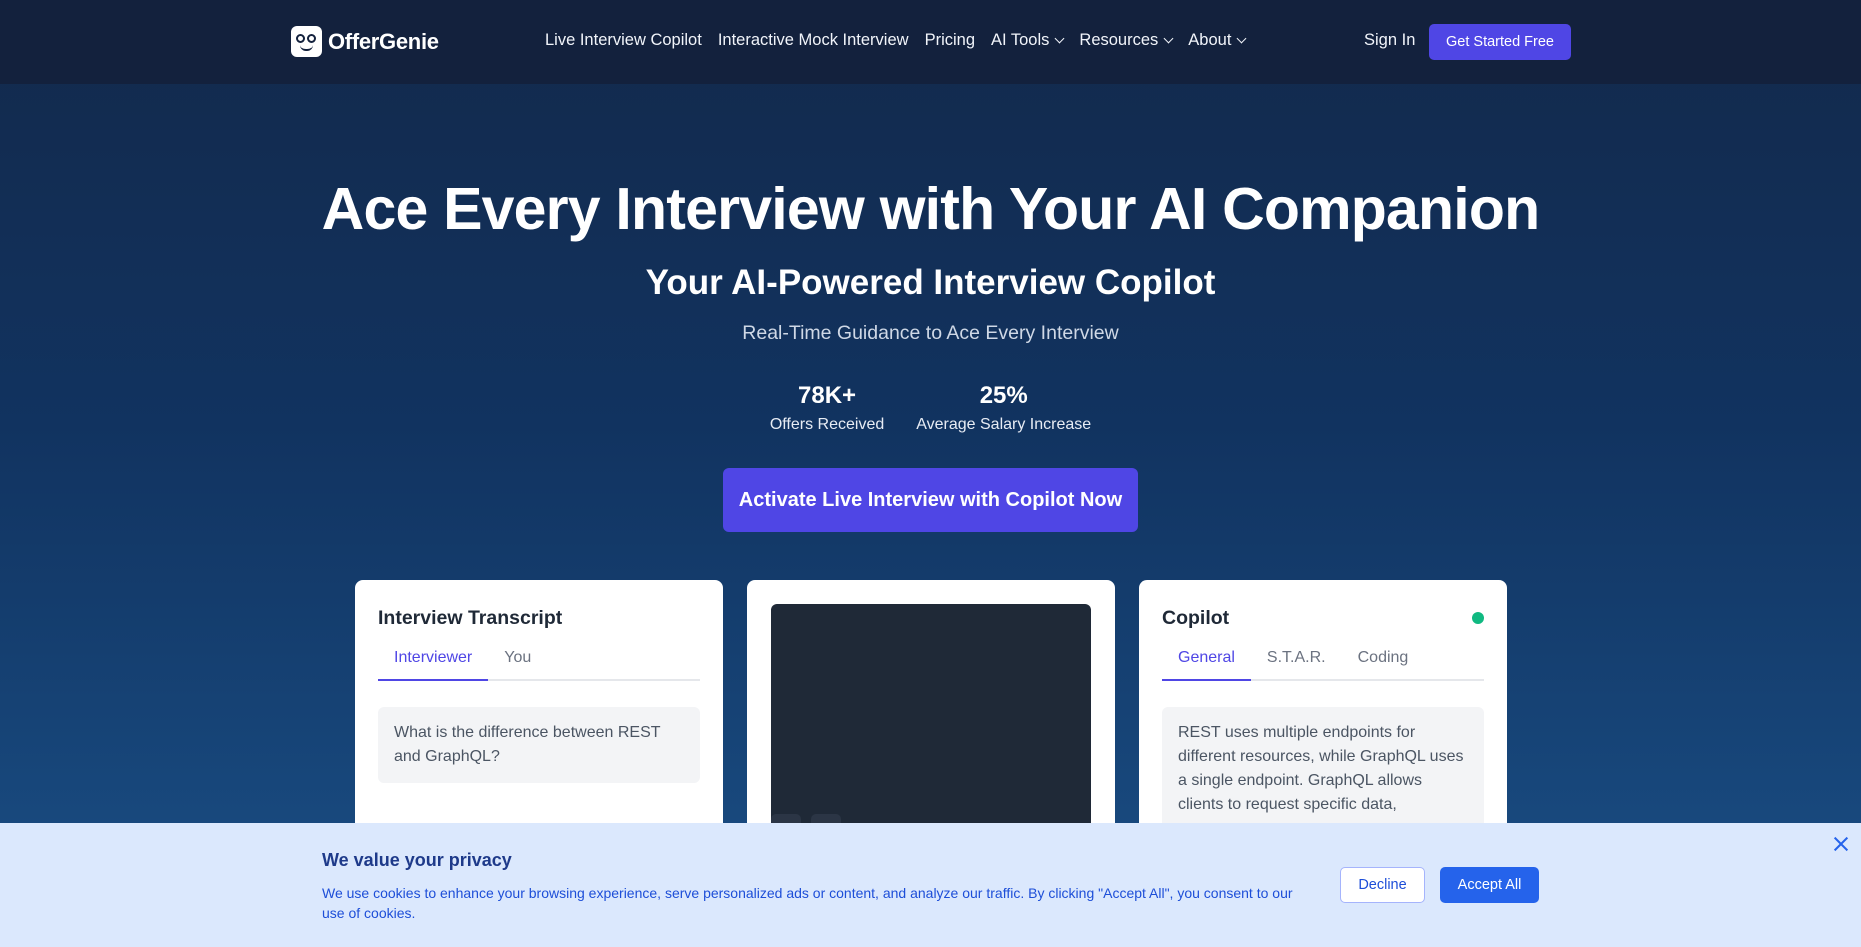 The width and height of the screenshot is (1861, 947). Describe the element at coordinates (1196, 618) in the screenshot. I see `card-title: Copilot` at that location.